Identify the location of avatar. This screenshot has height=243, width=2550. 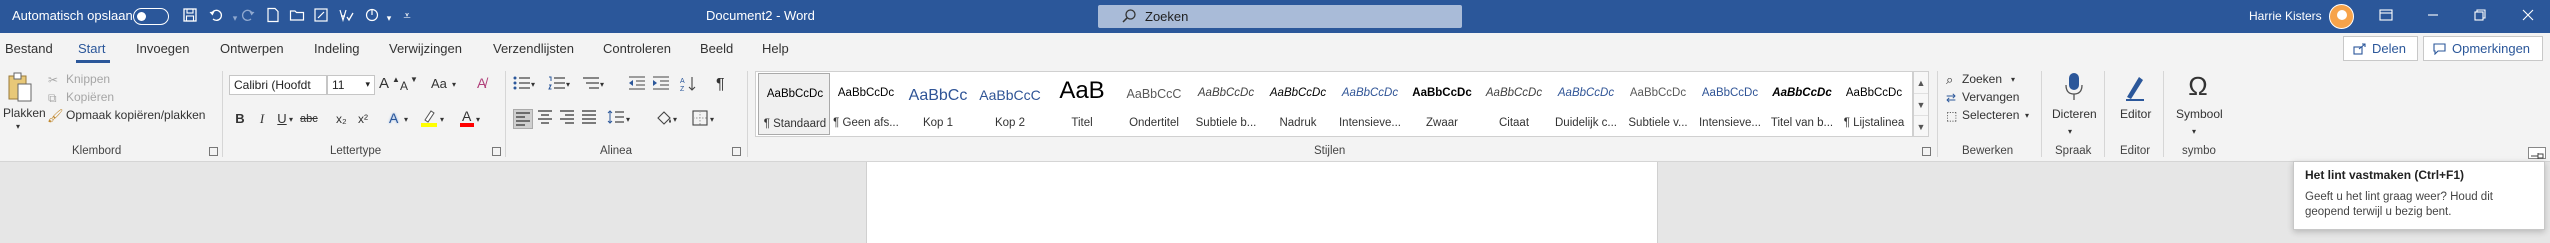
(2341, 16).